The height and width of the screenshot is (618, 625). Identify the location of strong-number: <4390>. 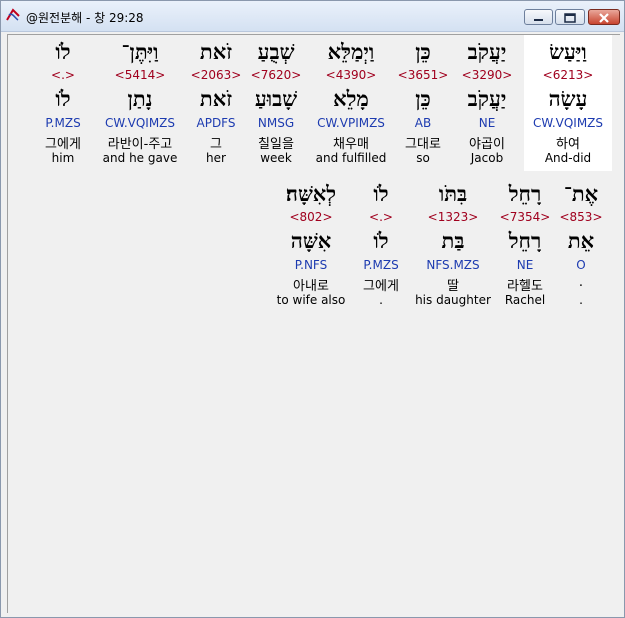
(351, 75).